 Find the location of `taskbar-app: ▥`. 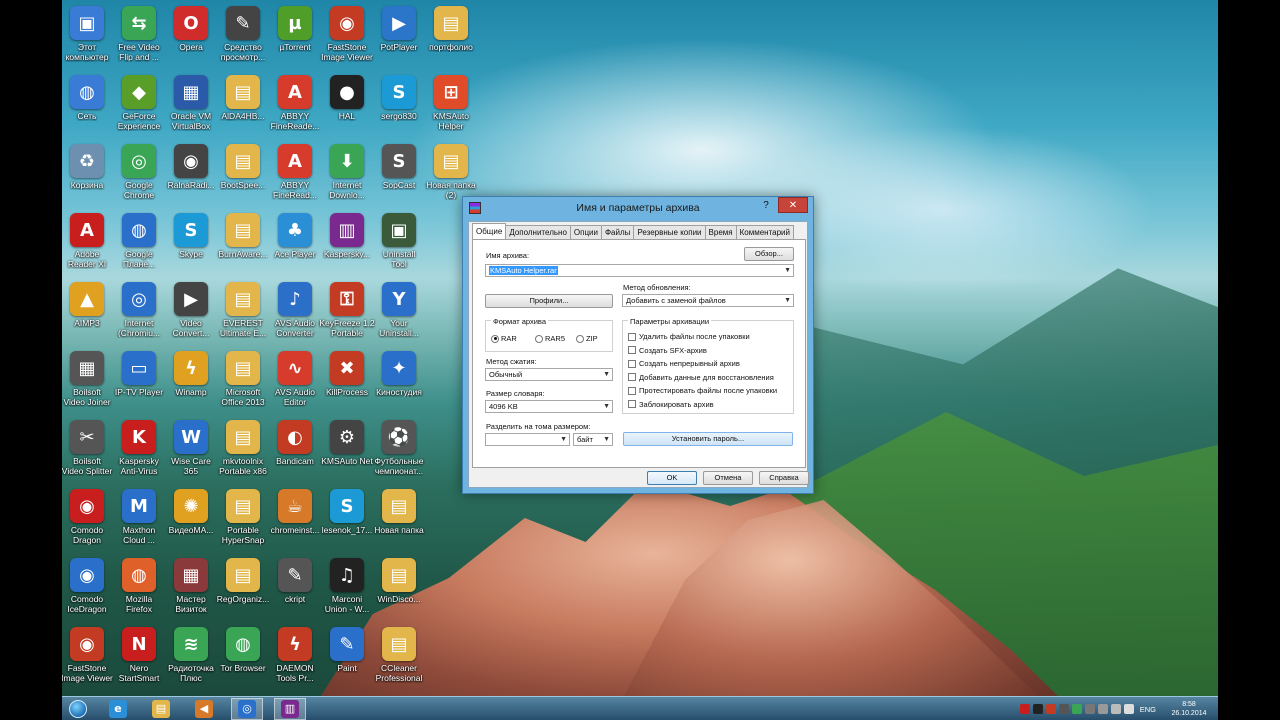

taskbar-app: ▥ is located at coordinates (290, 709).